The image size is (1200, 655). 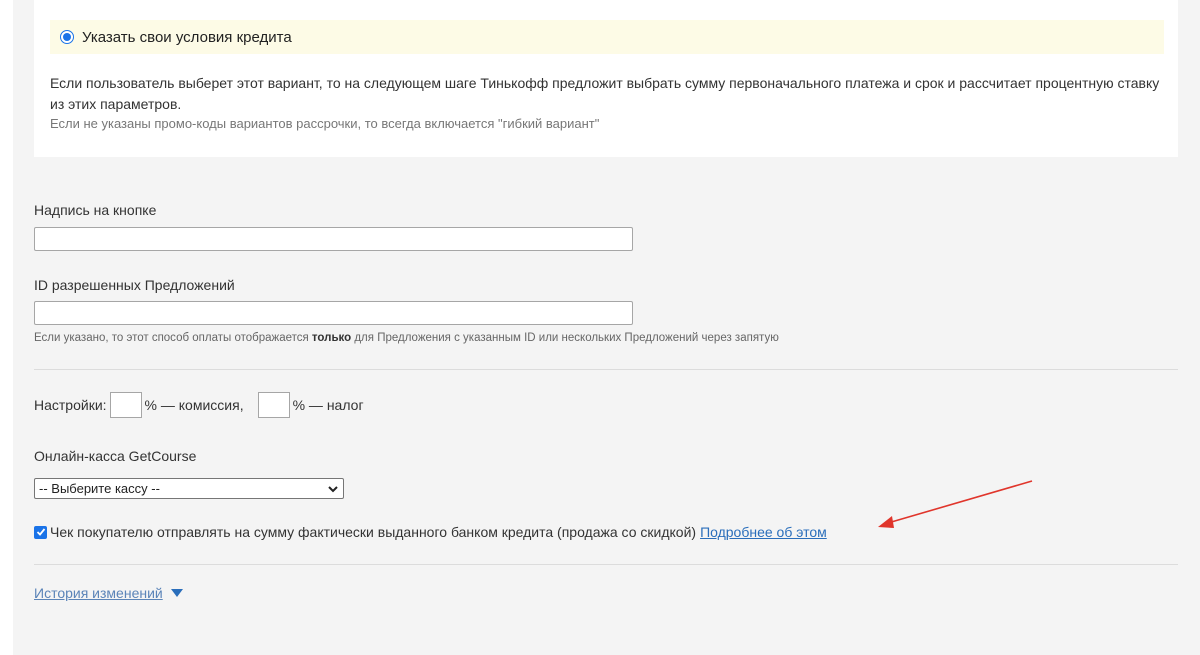 I want to click on more-info-link: Подробнее об этом, so click(x=763, y=532).